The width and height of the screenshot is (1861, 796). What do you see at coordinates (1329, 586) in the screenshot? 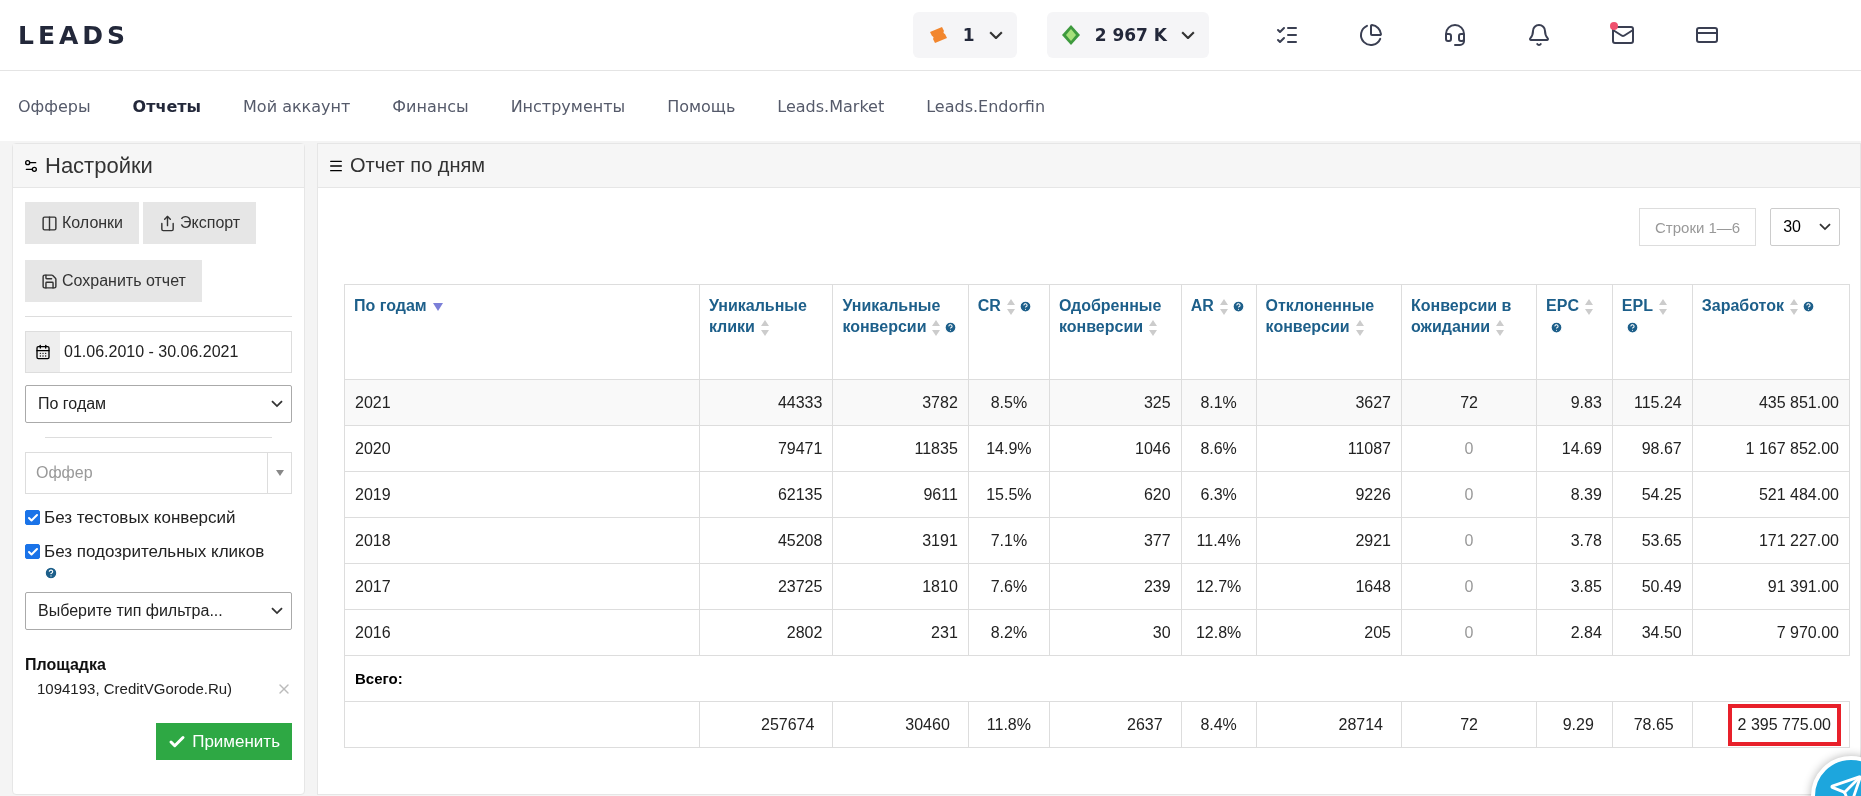
I see `table-cell: 1648` at bounding box center [1329, 586].